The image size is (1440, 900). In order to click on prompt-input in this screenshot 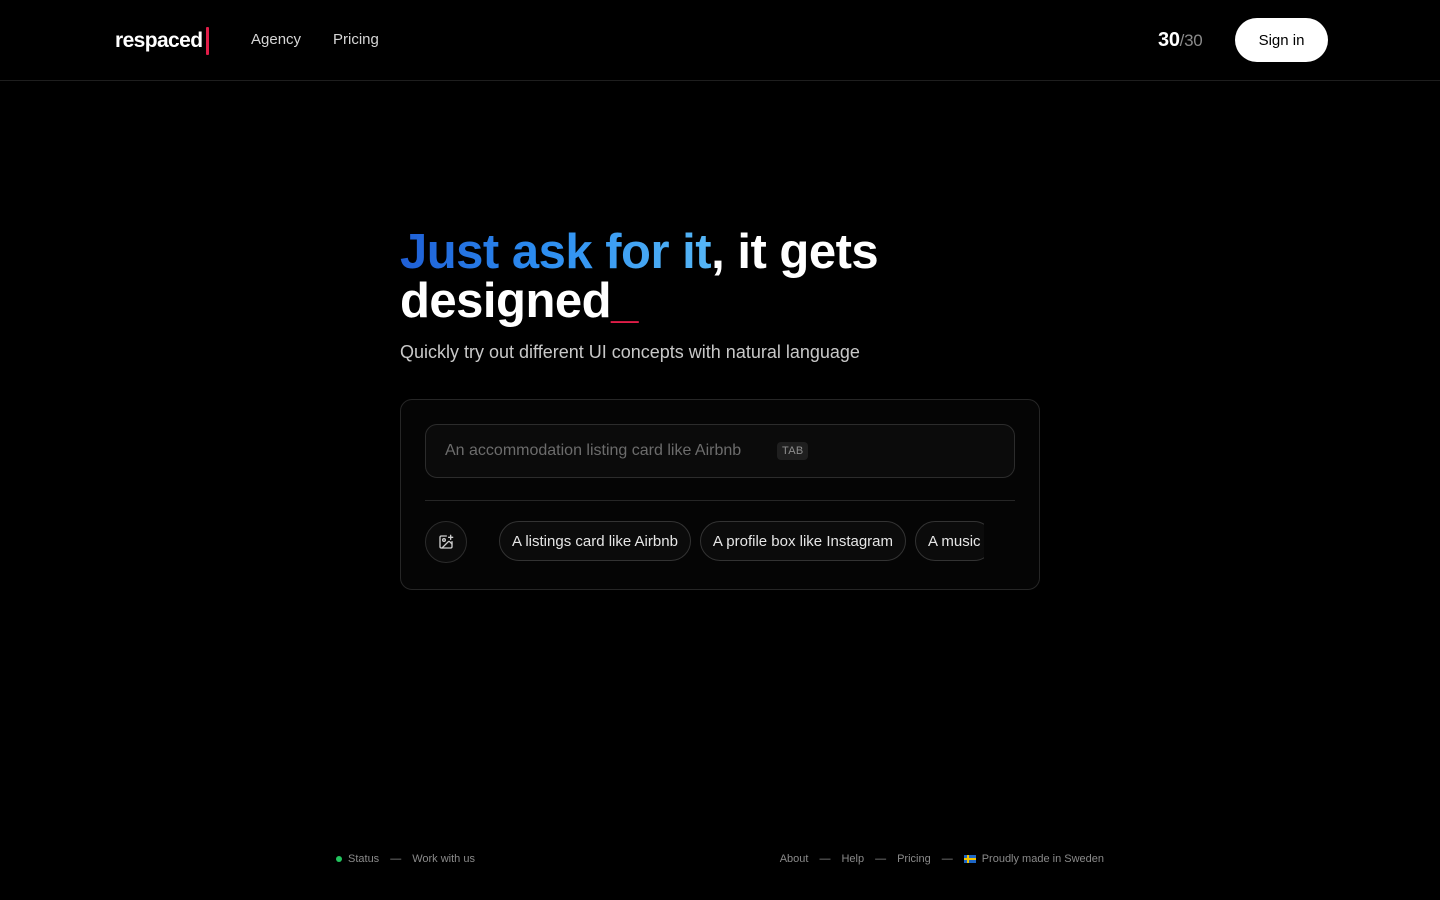, I will do `click(608, 451)`.